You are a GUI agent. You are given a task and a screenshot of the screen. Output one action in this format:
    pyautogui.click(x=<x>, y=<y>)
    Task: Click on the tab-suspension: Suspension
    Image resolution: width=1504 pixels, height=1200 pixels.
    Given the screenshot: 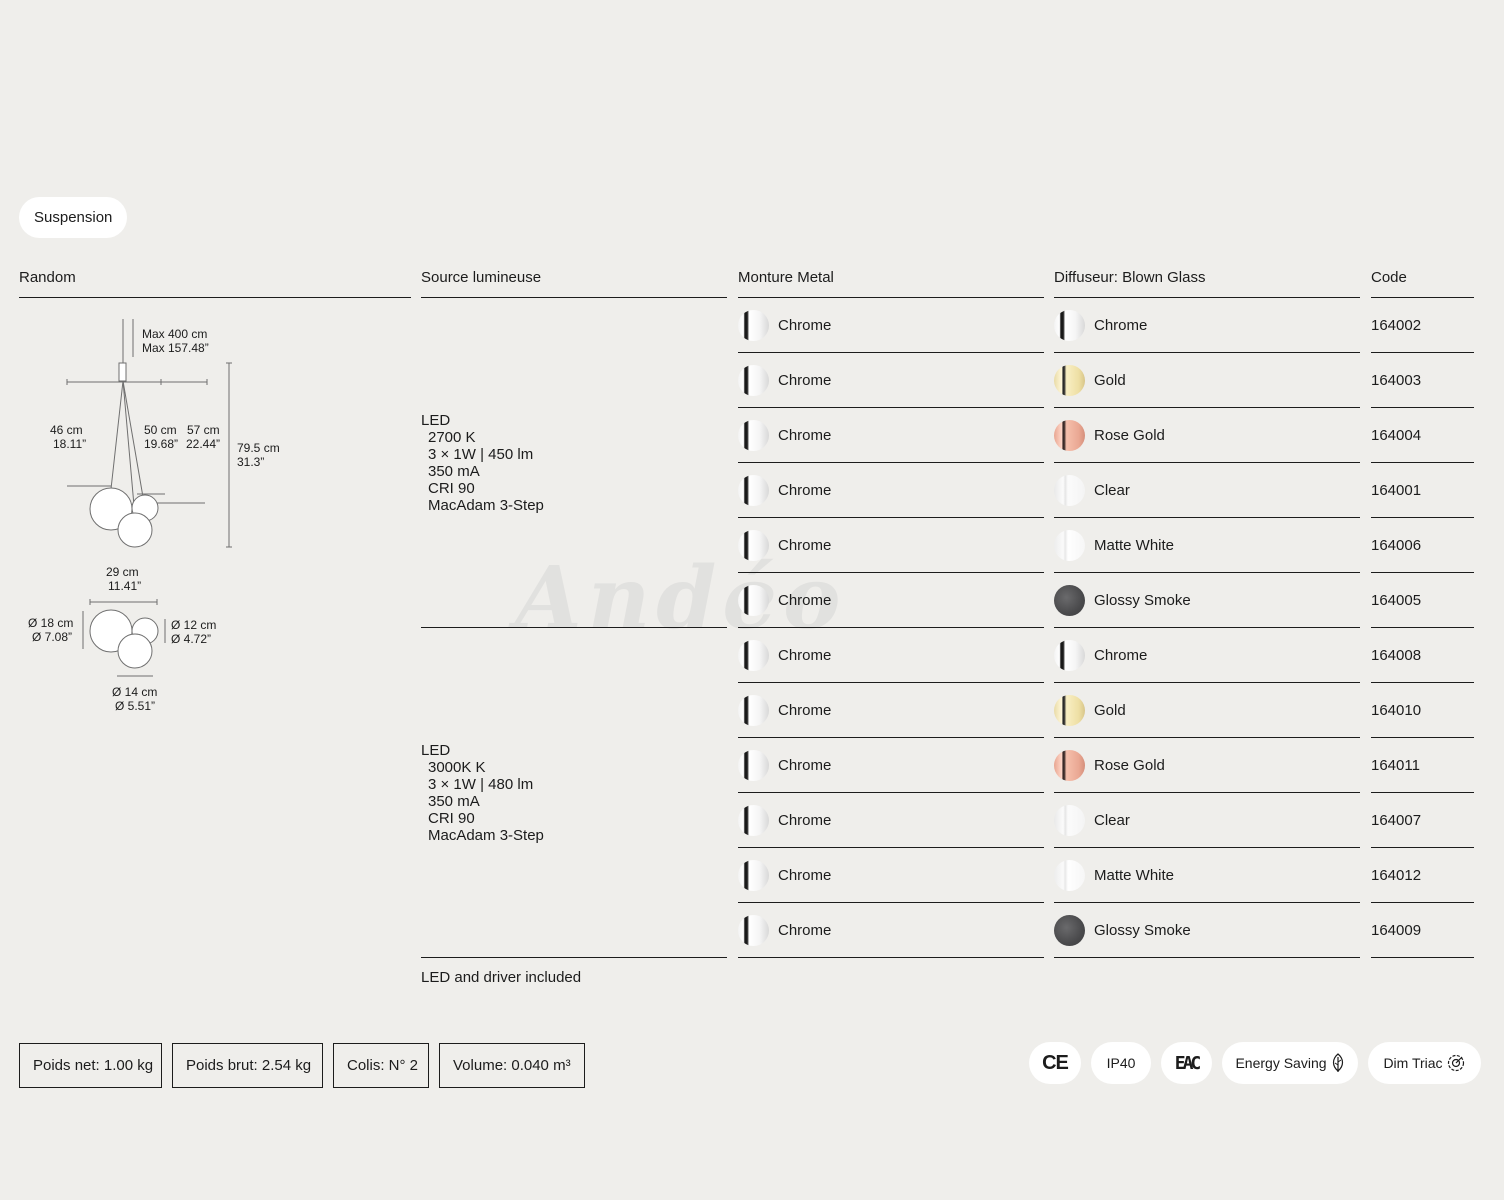 What is the action you would take?
    pyautogui.click(x=73, y=217)
    